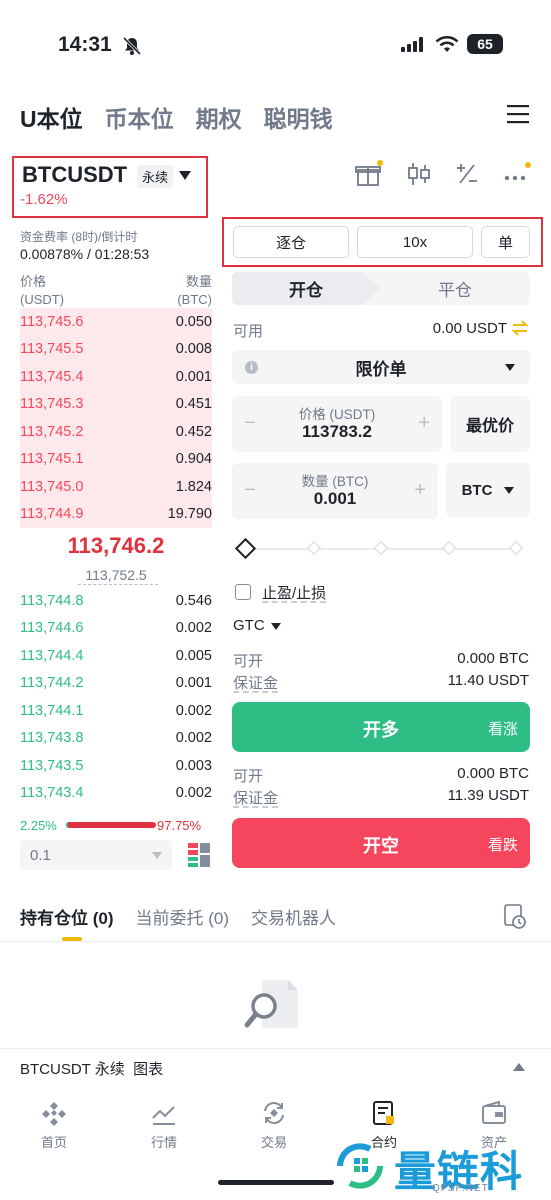  Describe the element at coordinates (116, 459) in the screenshot. I see `orderbook-ask-row: 113,745.1 0.904` at that location.